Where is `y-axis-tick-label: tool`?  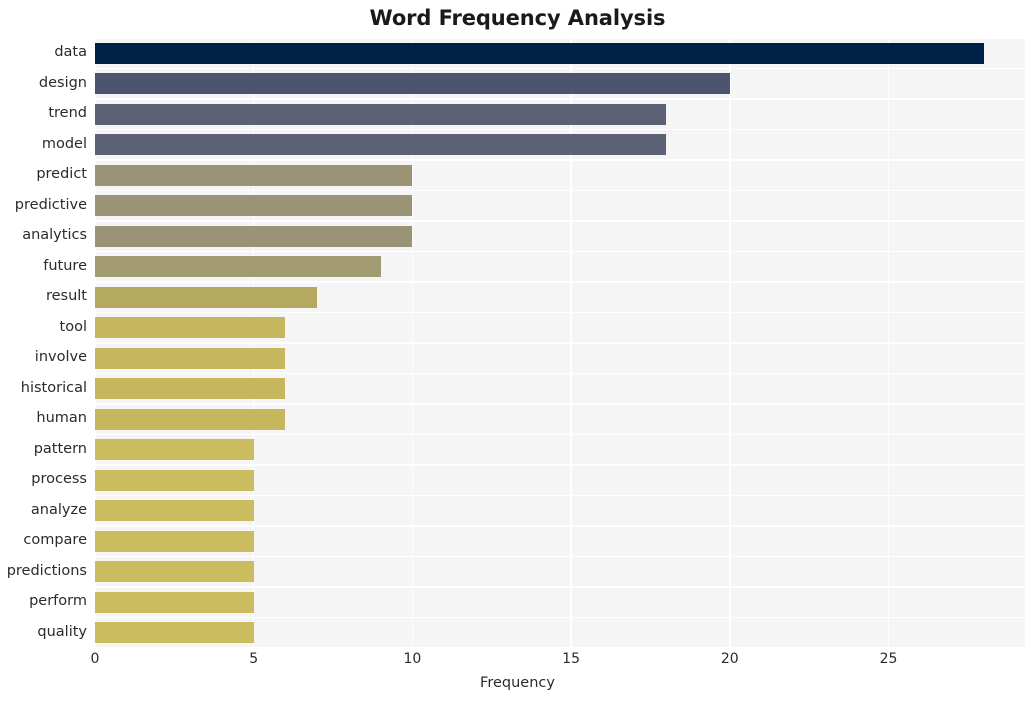
y-axis-tick-label: tool is located at coordinates (73, 326).